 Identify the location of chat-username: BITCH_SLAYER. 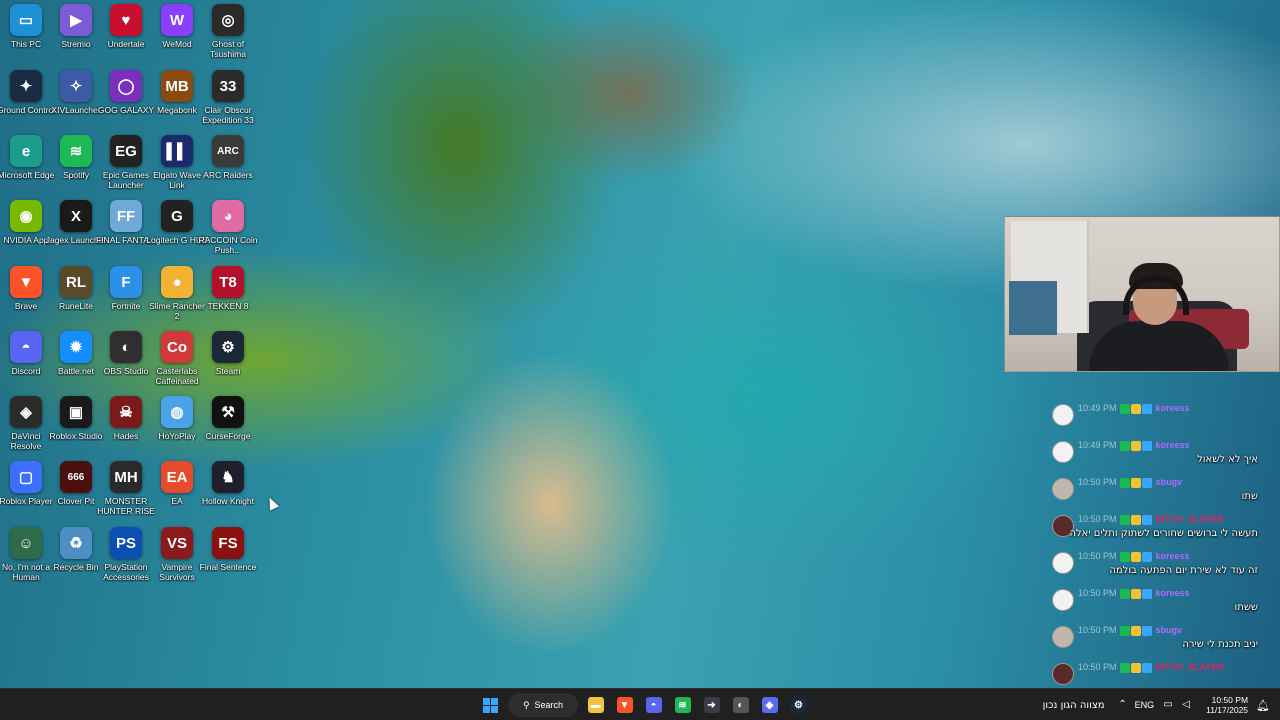
(1189, 667).